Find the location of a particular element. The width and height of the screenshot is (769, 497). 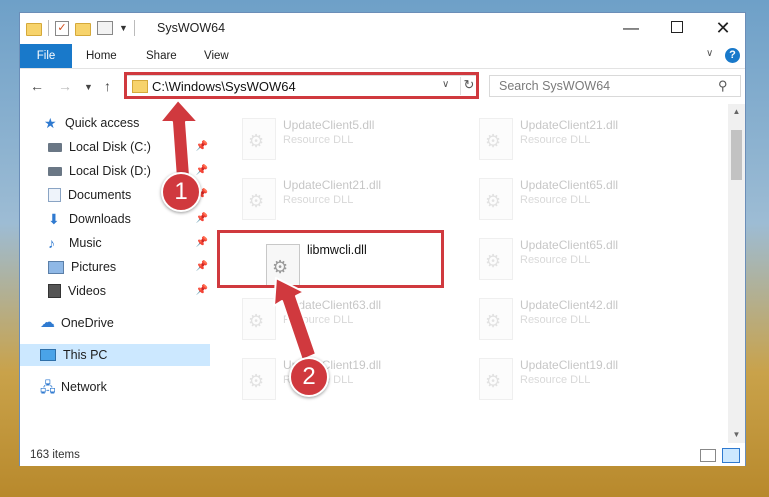

sidebar-item-this-pc: This PC is located at coordinates (115, 355).